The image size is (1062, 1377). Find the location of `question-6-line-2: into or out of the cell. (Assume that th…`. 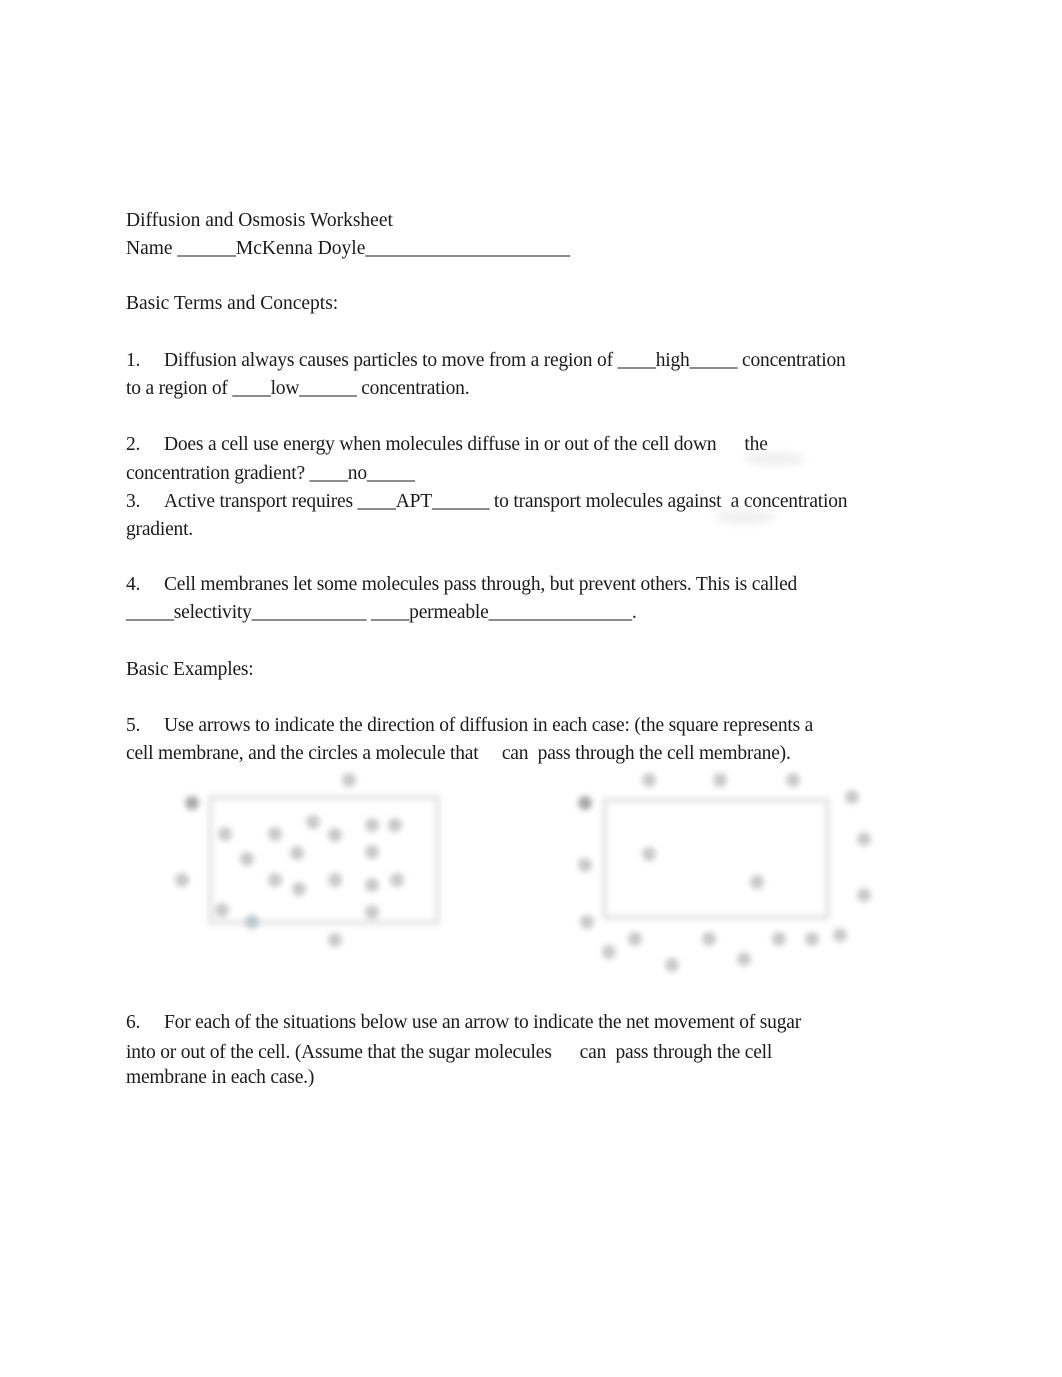

question-6-line-2: into or out of the cell. (Assume that th… is located at coordinates (449, 1052).